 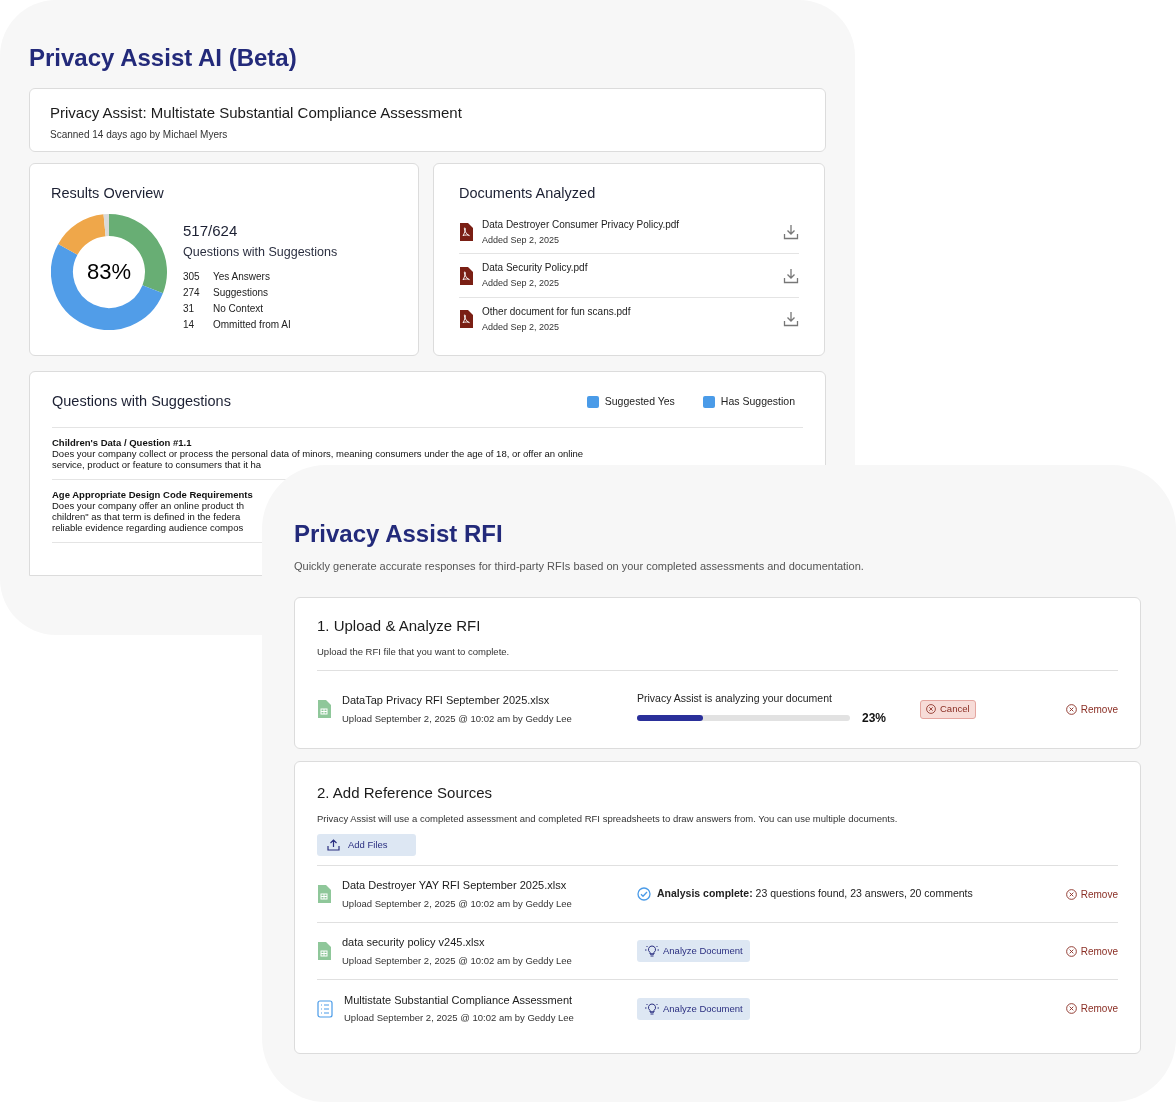 I want to click on section-title: Questions with Suggestions, so click(x=141, y=401).